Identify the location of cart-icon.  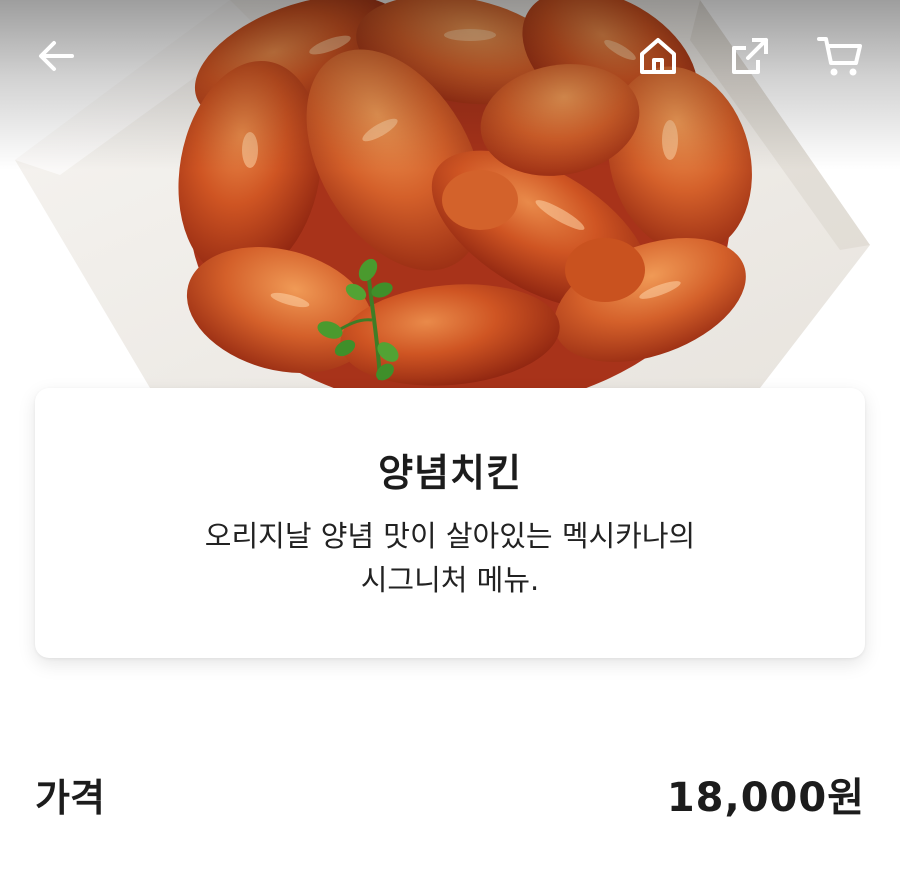
(839, 56).